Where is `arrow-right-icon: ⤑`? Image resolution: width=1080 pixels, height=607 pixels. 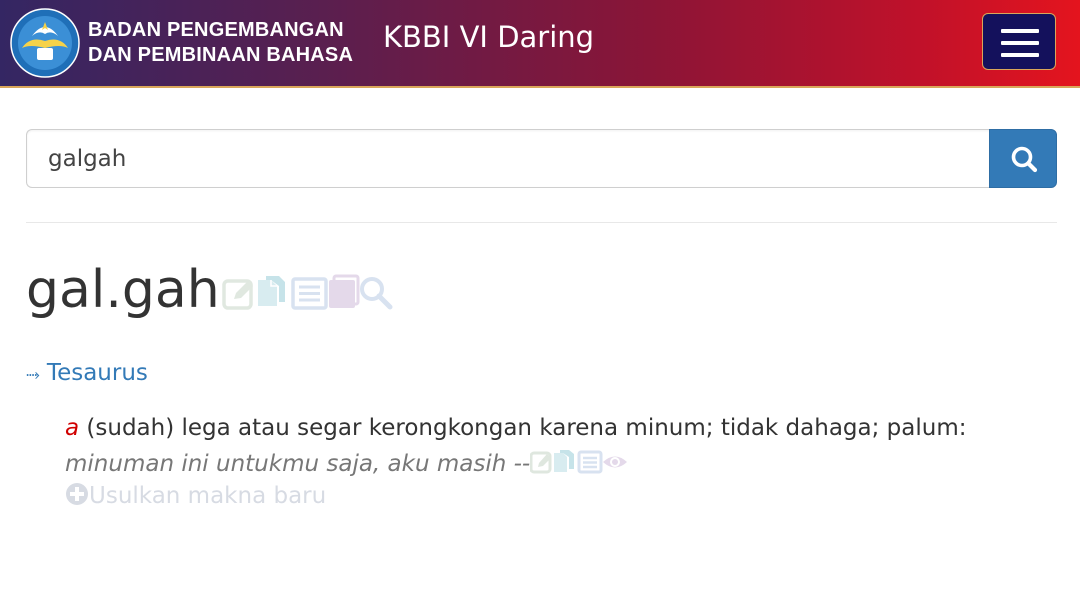
arrow-right-icon: ⤑ is located at coordinates (33, 375).